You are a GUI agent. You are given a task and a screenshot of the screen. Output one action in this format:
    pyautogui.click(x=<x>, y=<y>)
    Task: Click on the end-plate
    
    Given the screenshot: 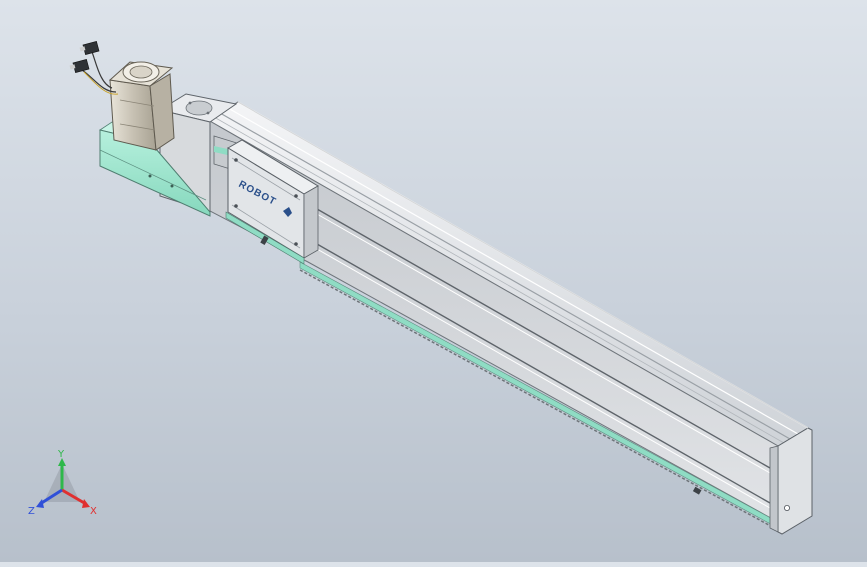 What is the action you would take?
    pyautogui.click(x=795, y=481)
    